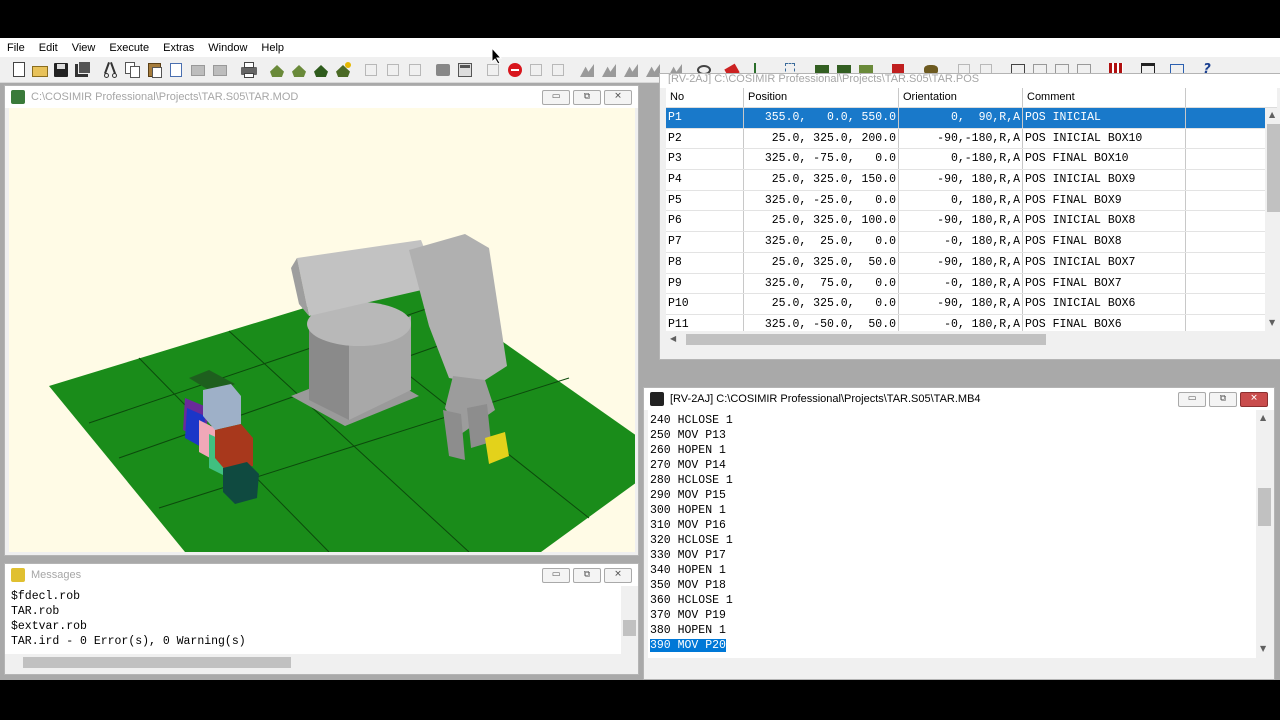 The width and height of the screenshot is (1280, 720). Describe the element at coordinates (19, 70) in the screenshot. I see `new-file-icon` at that location.